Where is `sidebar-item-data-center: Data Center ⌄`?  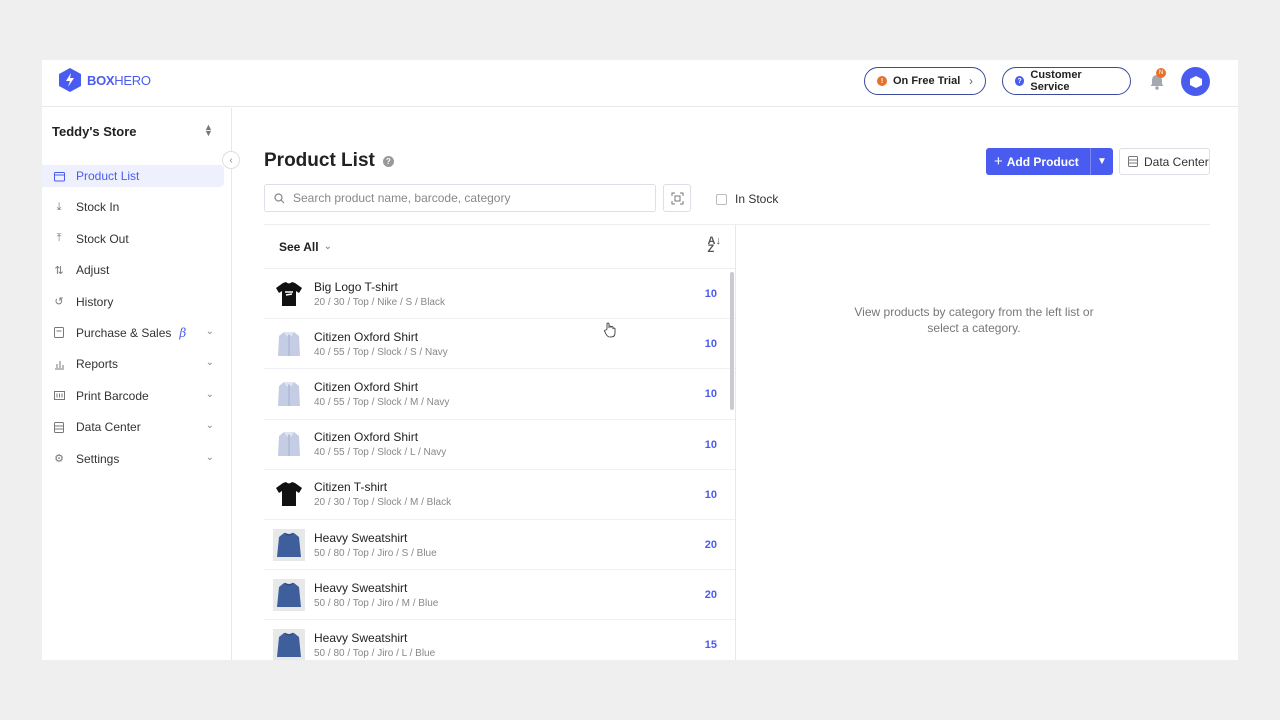 sidebar-item-data-center: Data Center ⌄ is located at coordinates (133, 427).